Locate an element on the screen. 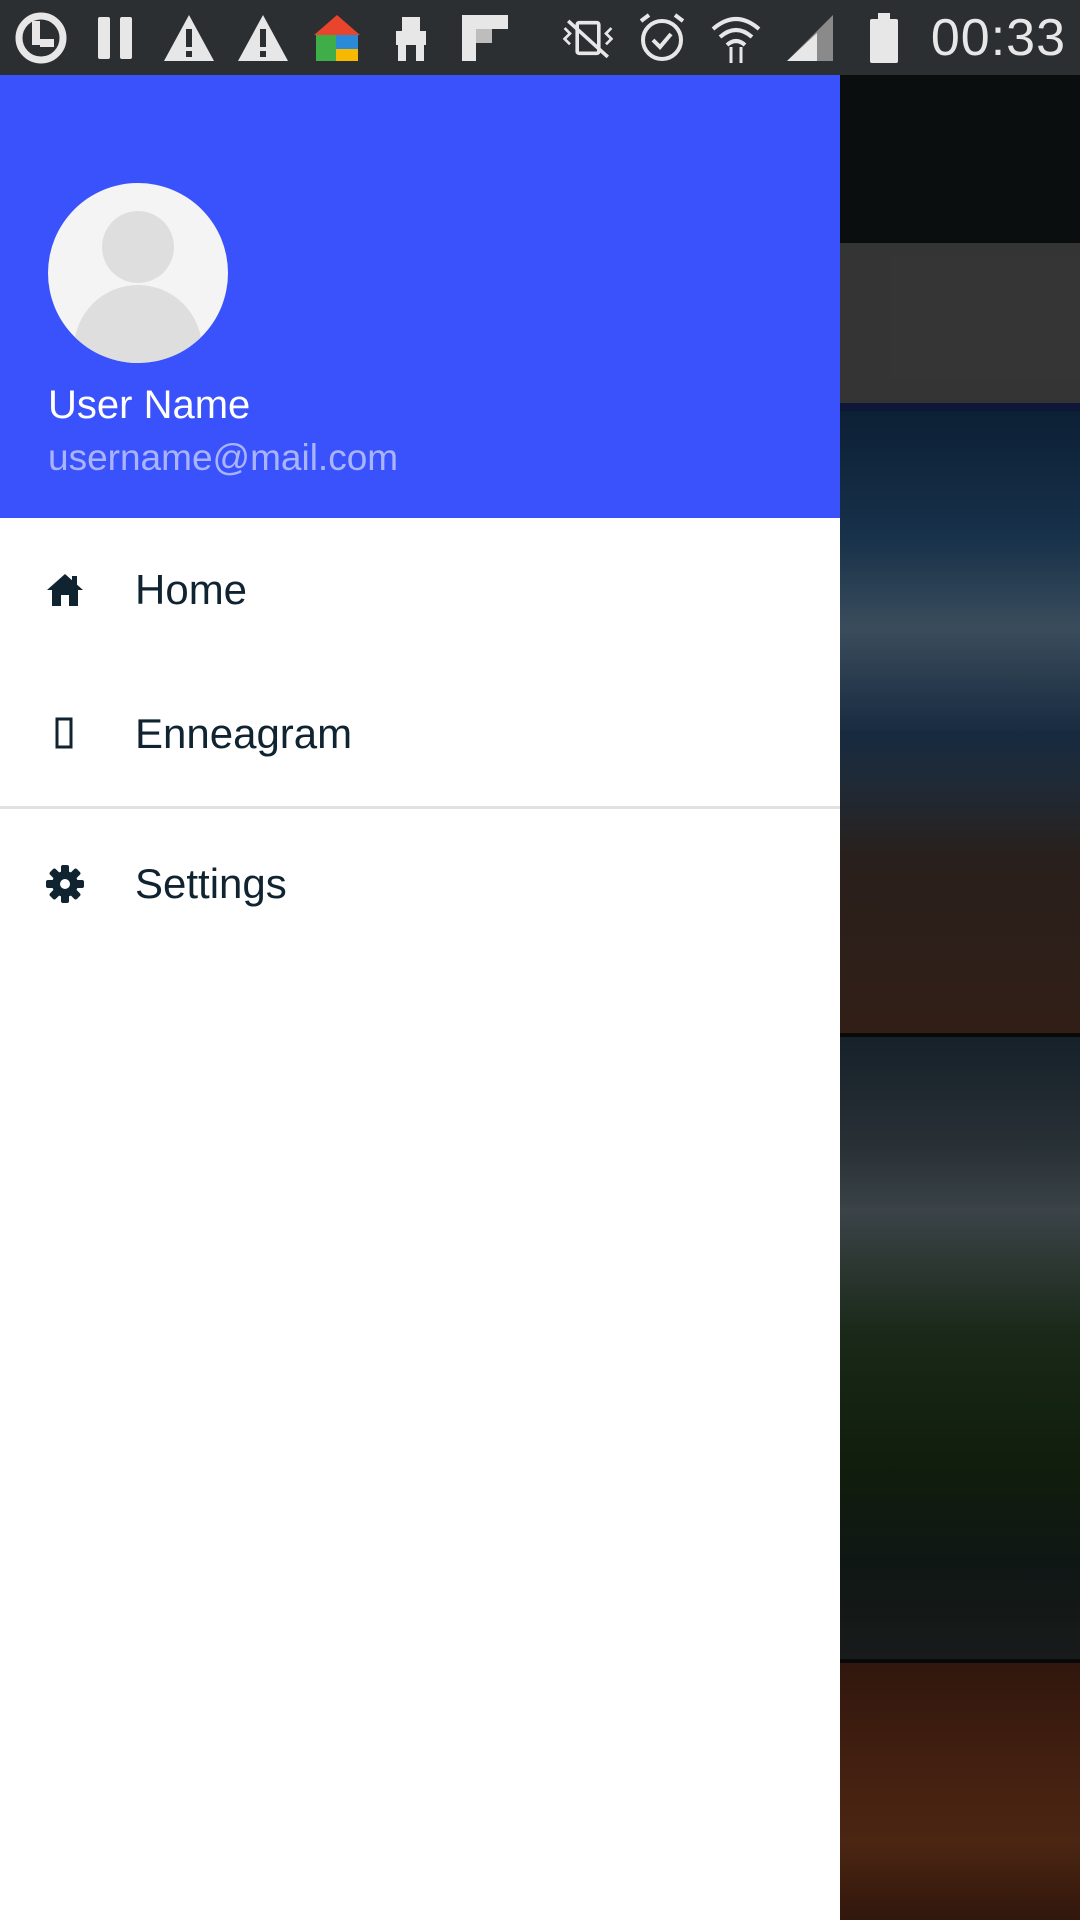  status-bar-system: 00:33 is located at coordinates (813, 38).